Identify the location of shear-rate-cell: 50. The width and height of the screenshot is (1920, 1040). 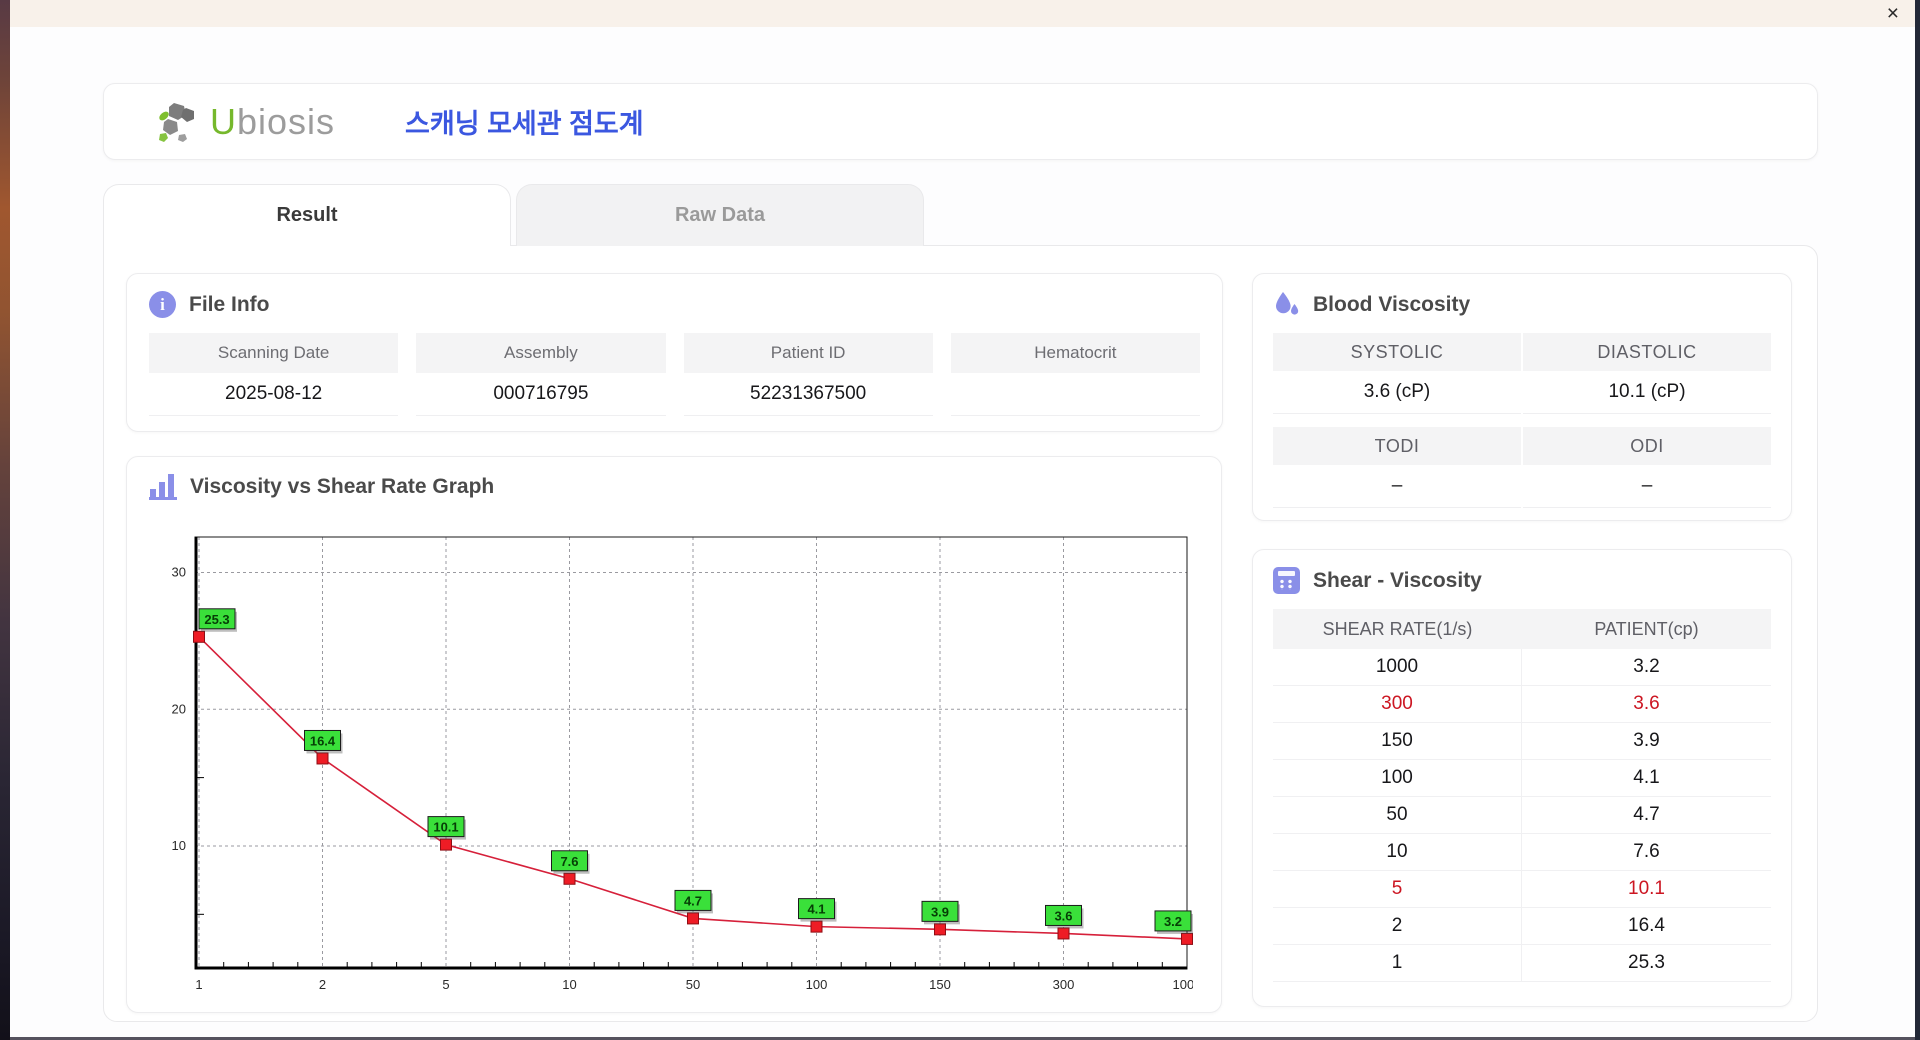
(1397, 815).